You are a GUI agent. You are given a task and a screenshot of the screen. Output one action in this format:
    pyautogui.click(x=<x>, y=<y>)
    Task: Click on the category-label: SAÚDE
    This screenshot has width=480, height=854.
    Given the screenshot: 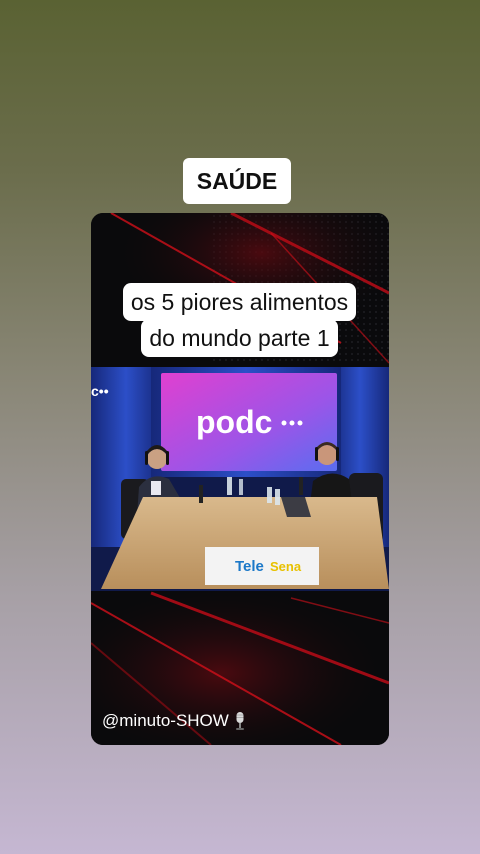 What is the action you would take?
    pyautogui.click(x=237, y=180)
    